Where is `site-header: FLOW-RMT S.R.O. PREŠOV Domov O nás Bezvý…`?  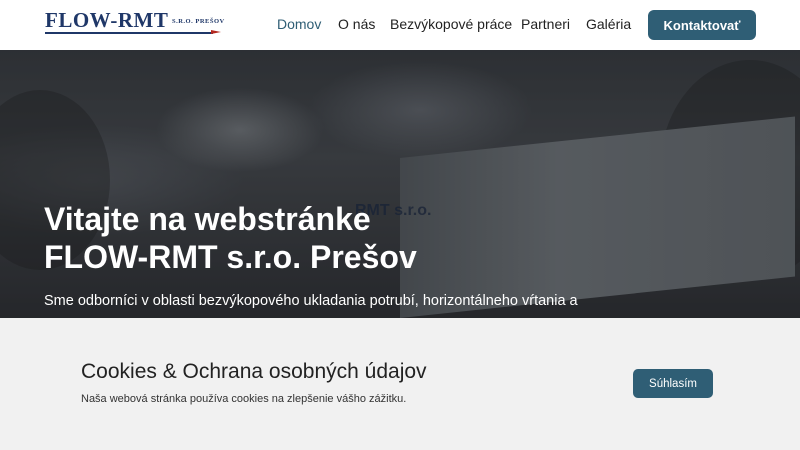
site-header: FLOW-RMT S.R.O. PREŠOV Domov O nás Bezvý… is located at coordinates (400, 25).